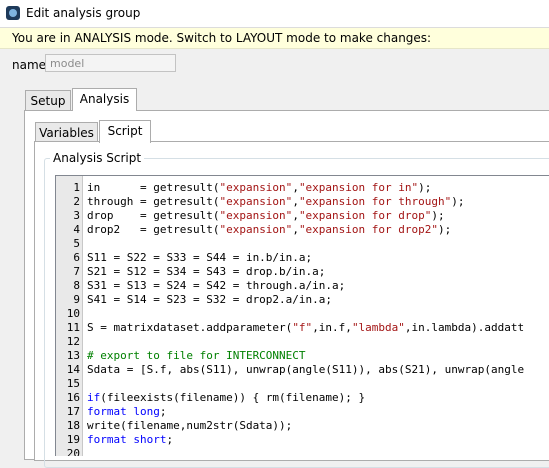 Image resolution: width=549 pixels, height=468 pixels. I want to click on line-number: 4, so click(76, 229).